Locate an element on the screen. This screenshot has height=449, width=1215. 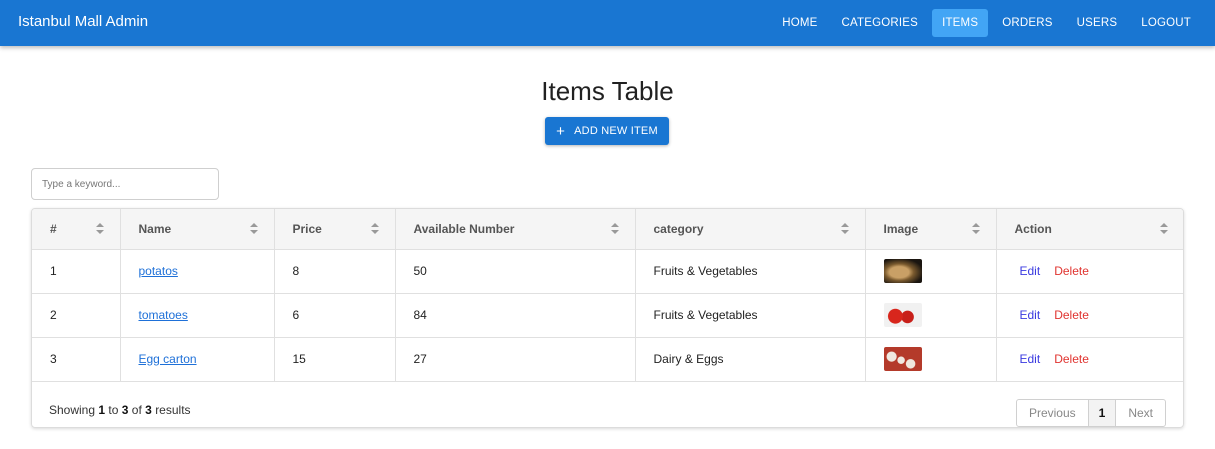
pagination: Previous 1 Next is located at coordinates (1090, 413).